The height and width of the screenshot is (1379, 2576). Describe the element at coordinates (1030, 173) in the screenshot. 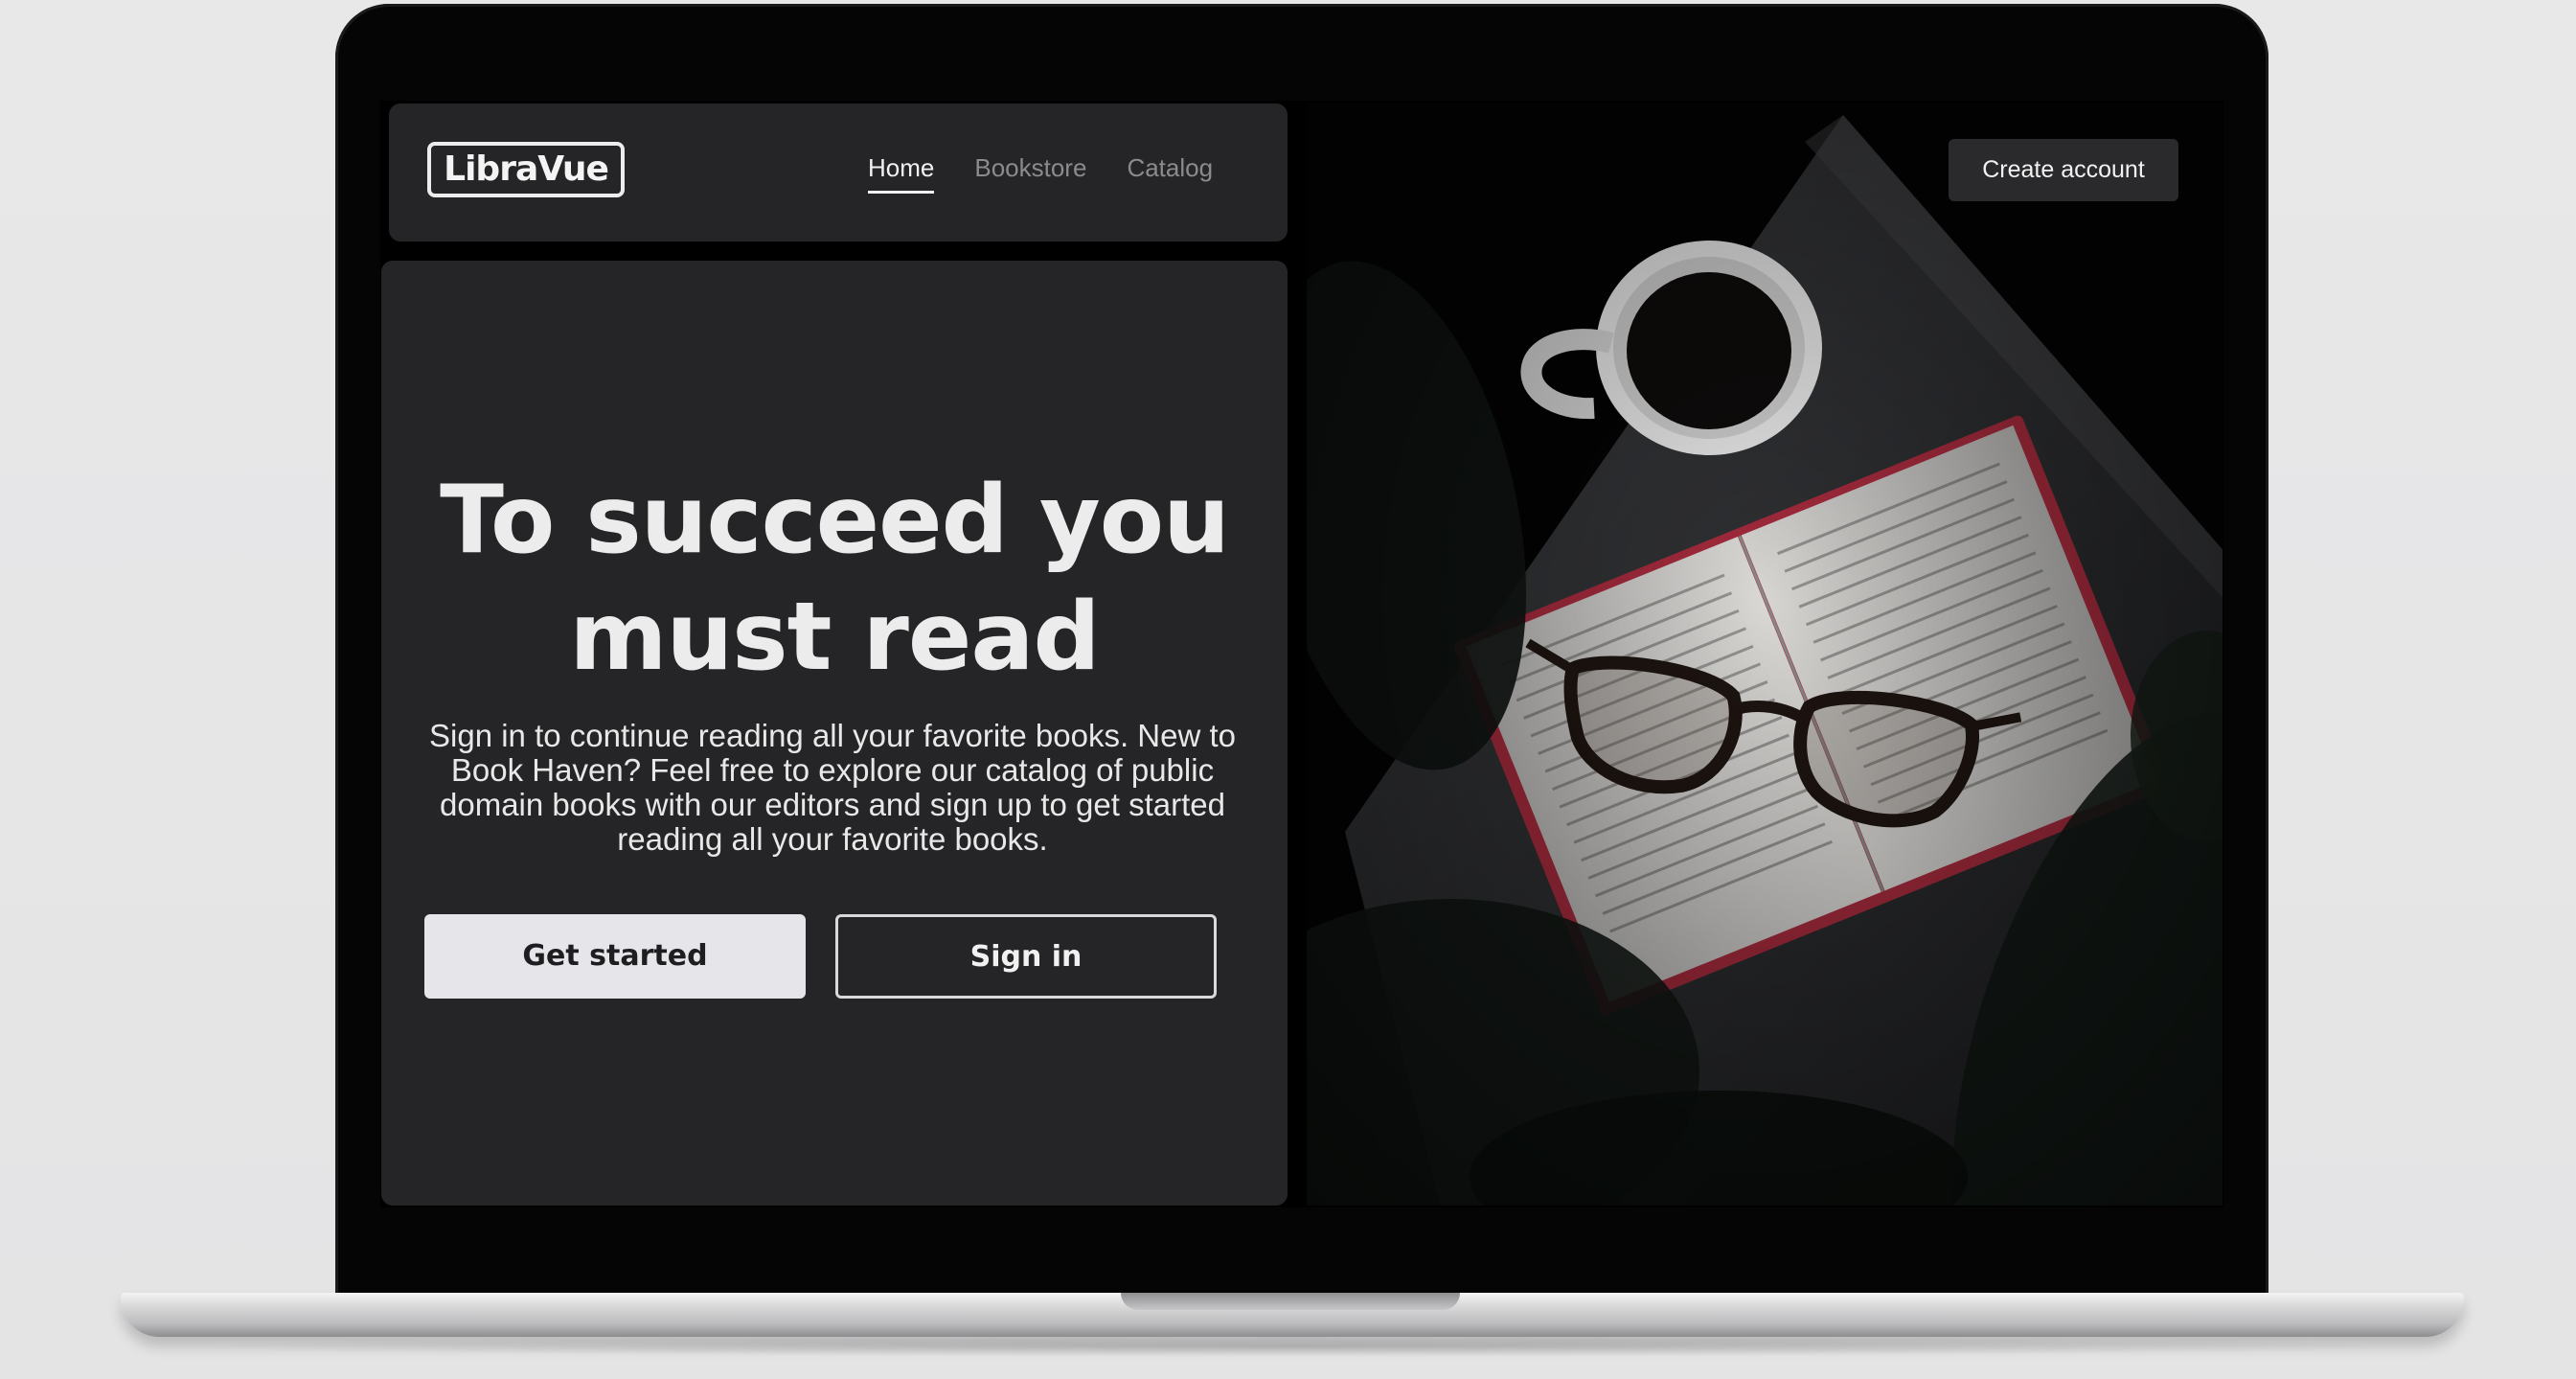

I see `nav-link-bookstore: Bookstore` at that location.